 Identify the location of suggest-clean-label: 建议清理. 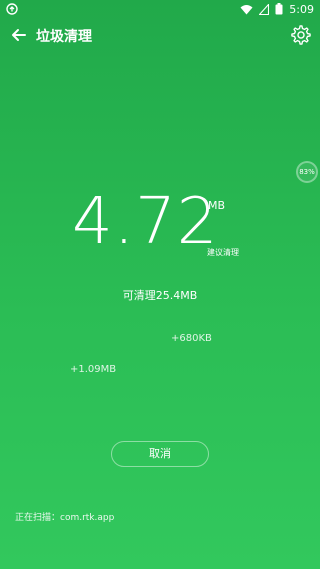
(223, 252).